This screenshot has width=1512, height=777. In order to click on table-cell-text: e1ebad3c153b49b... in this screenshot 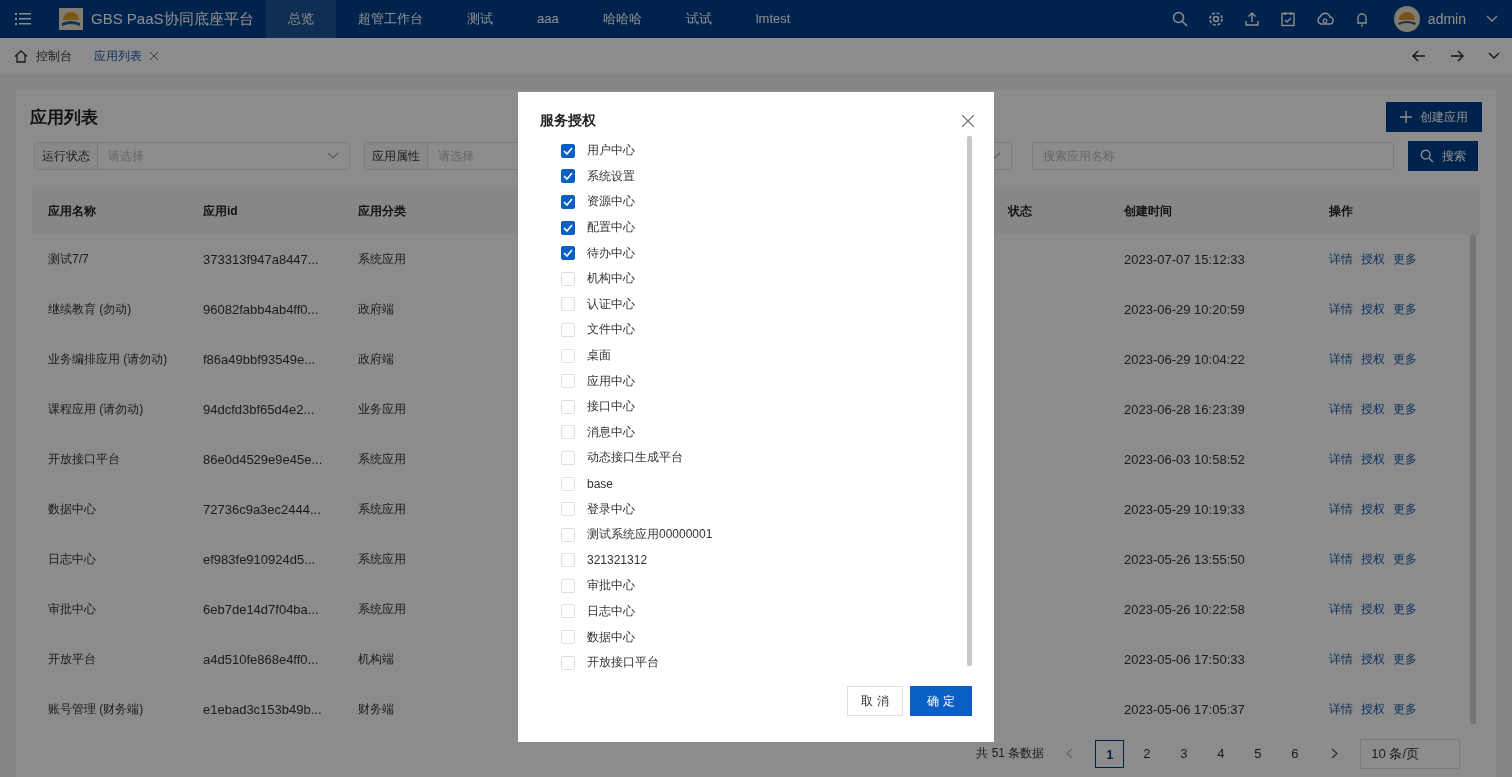, I will do `click(262, 709)`.